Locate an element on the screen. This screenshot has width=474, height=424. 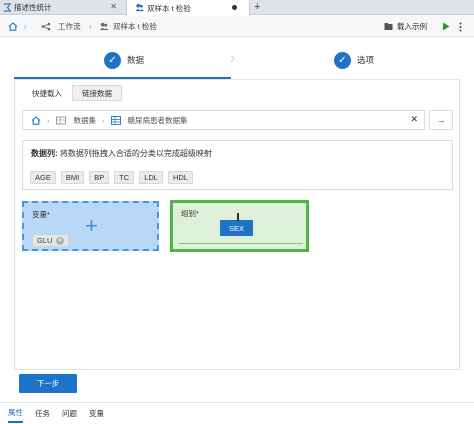
navigate-arrow-button: → is located at coordinates (441, 120).